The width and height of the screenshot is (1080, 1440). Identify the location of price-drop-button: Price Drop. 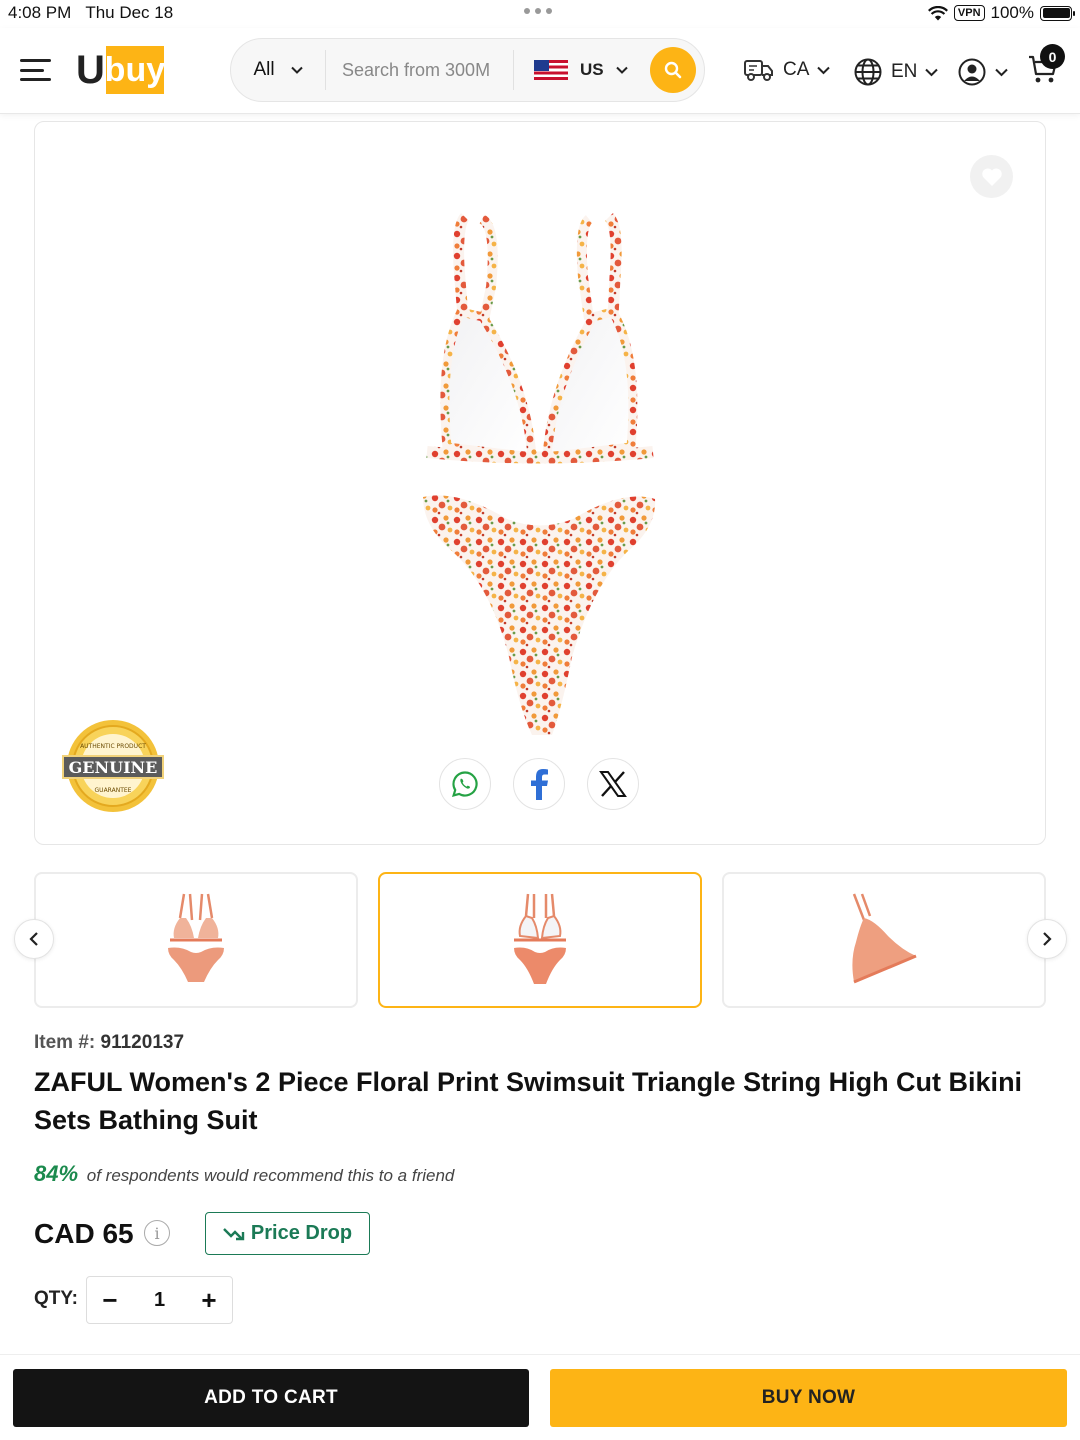
(287, 1233).